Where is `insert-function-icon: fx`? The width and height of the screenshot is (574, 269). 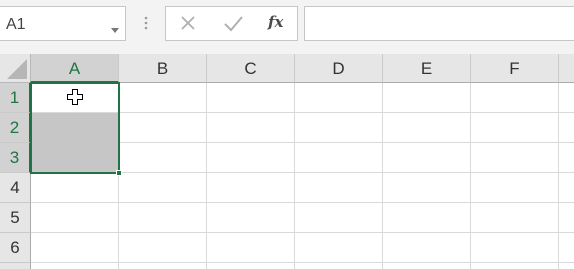 insert-function-icon: fx is located at coordinates (278, 23).